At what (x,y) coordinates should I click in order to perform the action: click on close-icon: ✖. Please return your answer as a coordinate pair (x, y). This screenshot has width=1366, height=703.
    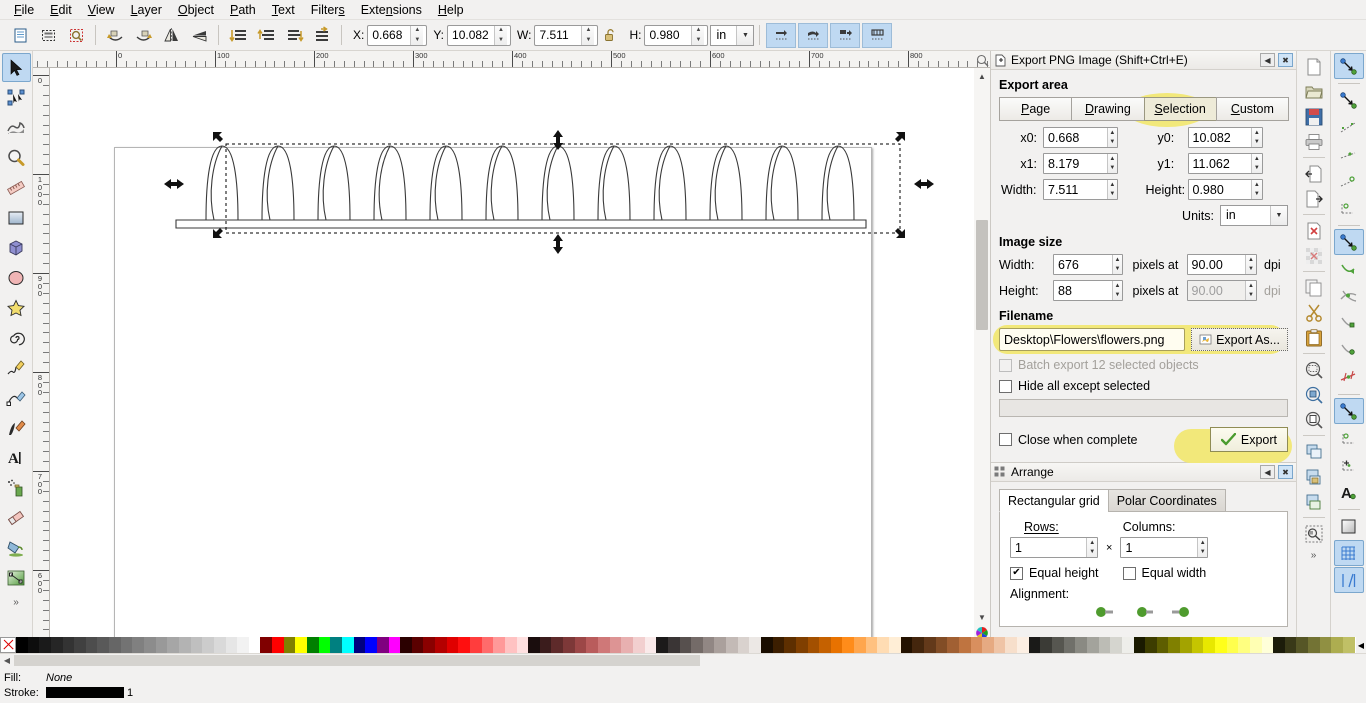
    Looking at the image, I should click on (1285, 60).